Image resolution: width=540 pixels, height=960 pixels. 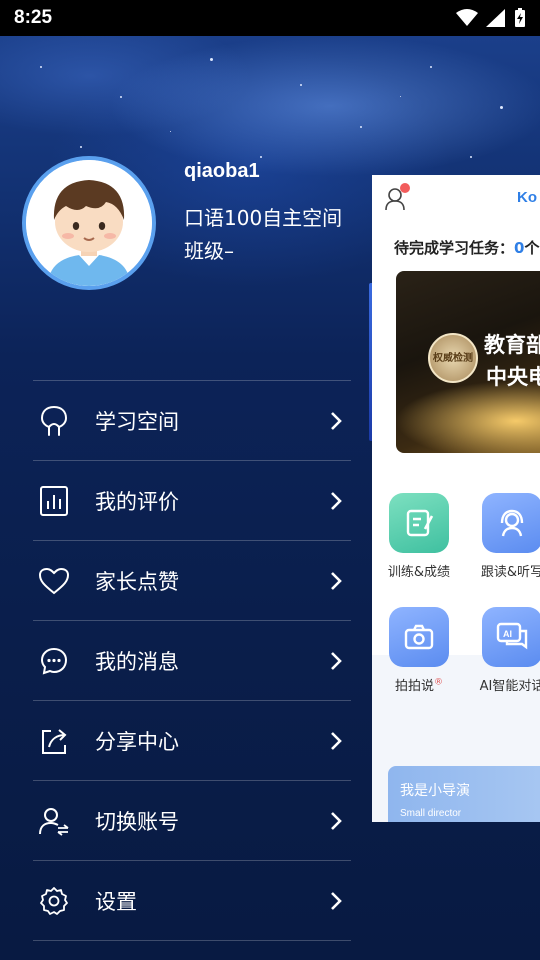 What do you see at coordinates (419, 572) in the screenshot?
I see `feature-label: 训练&成绩` at bounding box center [419, 572].